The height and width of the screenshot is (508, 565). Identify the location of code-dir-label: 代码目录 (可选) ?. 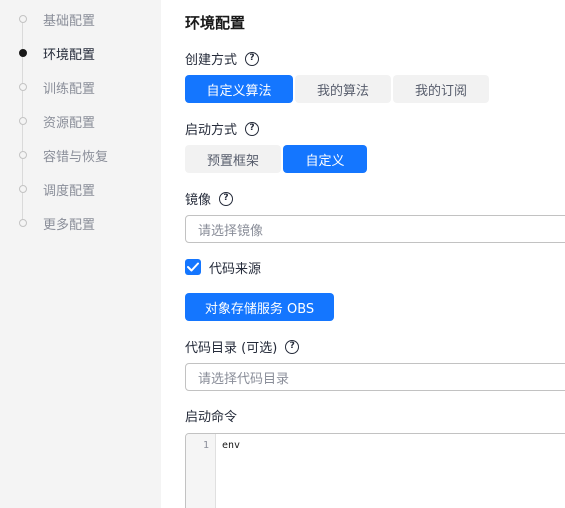
(242, 346).